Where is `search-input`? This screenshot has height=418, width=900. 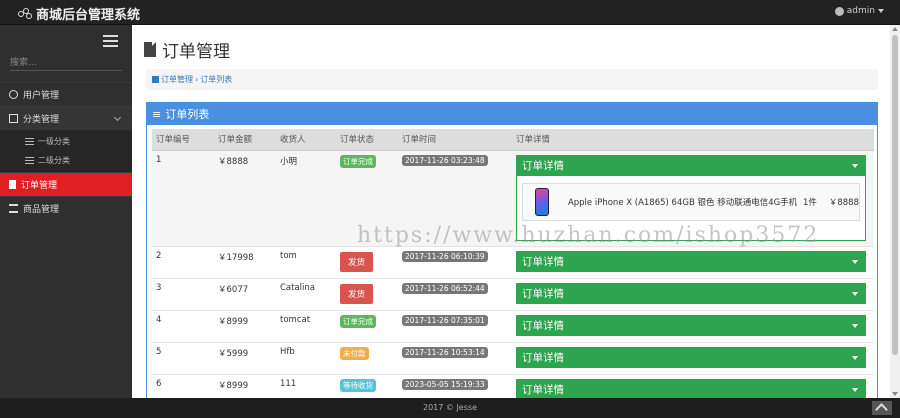
search-input is located at coordinates (66, 63).